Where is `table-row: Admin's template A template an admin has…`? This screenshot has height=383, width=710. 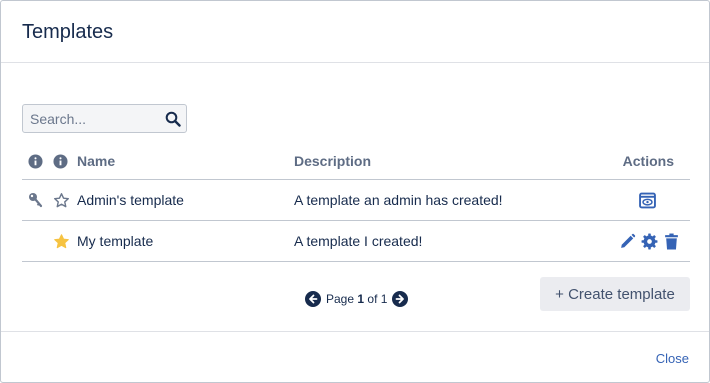 table-row: Admin's template A template an admin has… is located at coordinates (356, 200).